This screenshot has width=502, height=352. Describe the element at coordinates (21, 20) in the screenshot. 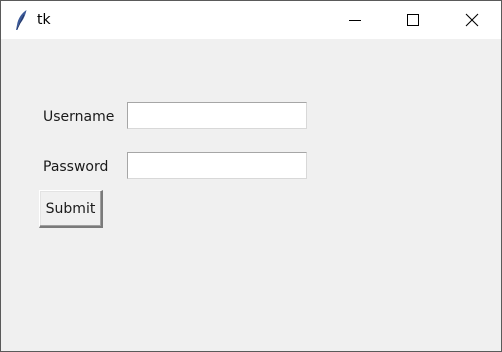

I see `feather-icon` at that location.